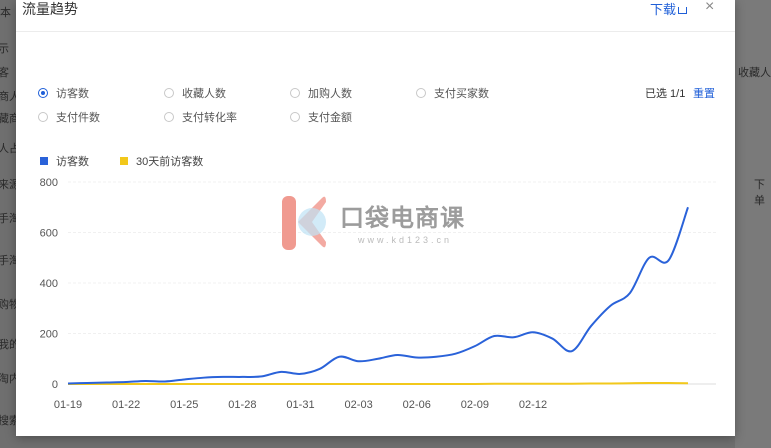  Describe the element at coordinates (359, 405) in the screenshot. I see `x-tick-label: 02-03` at that location.